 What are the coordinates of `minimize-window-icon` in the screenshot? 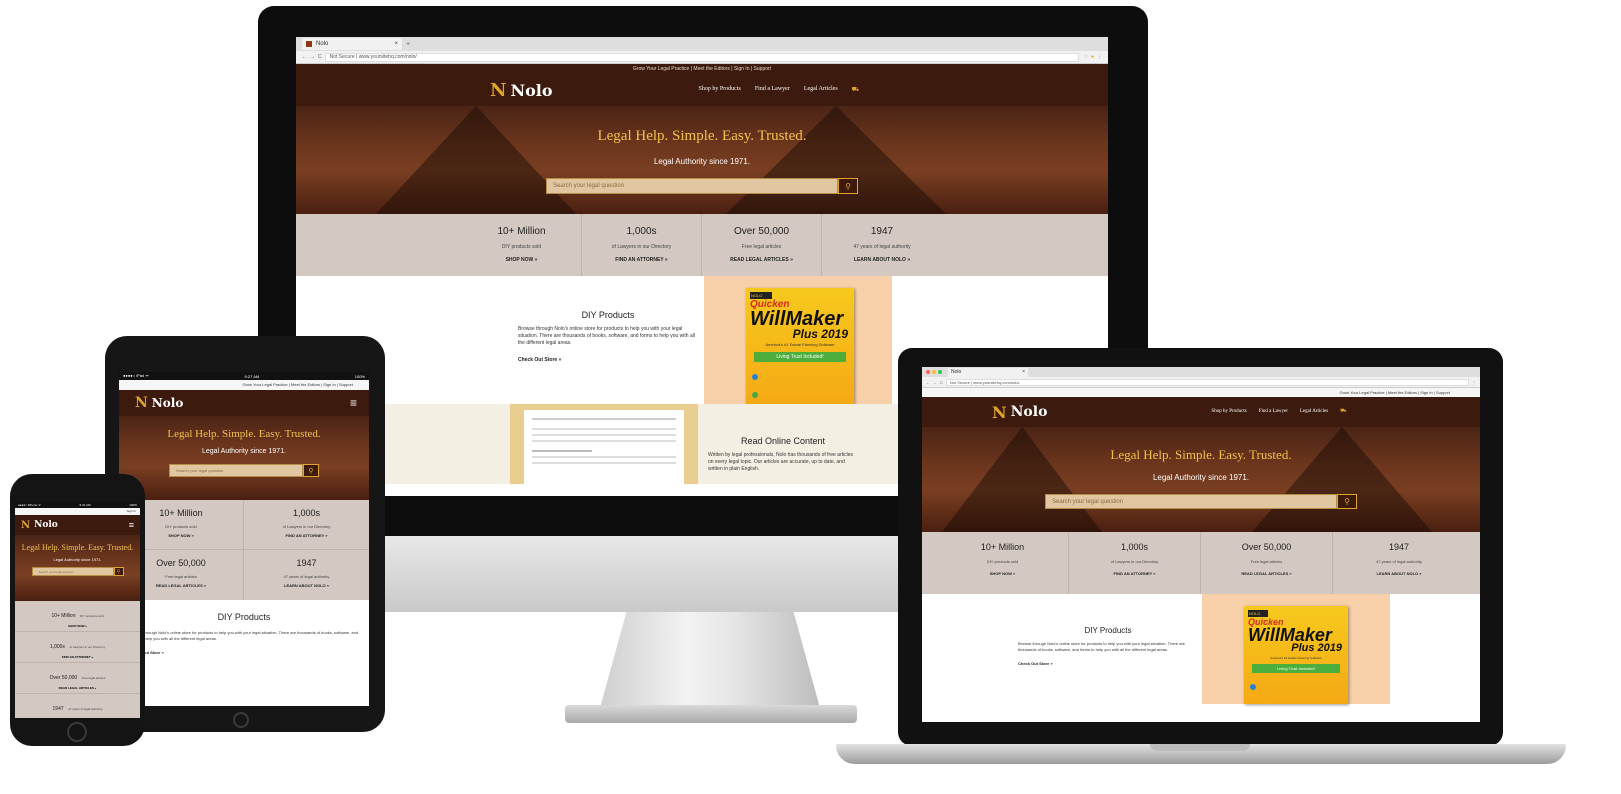 It's located at (934, 372).